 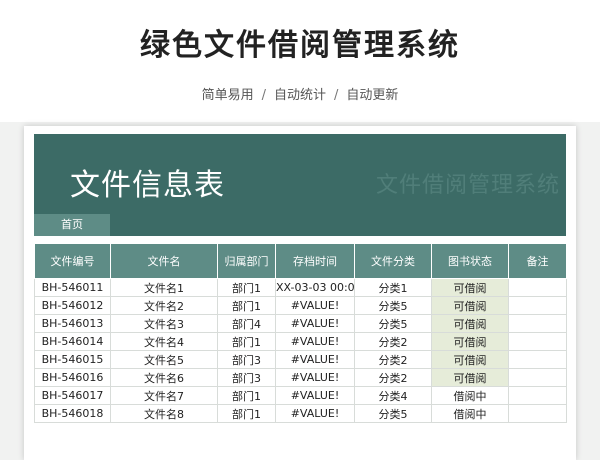 I want to click on cell-file-id: BH-546011, so click(x=72, y=287).